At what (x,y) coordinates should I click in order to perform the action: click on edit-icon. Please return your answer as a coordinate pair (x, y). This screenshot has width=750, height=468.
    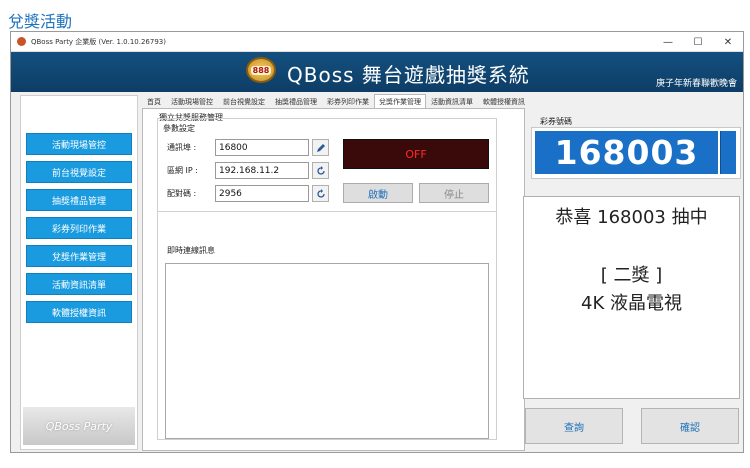
    Looking at the image, I should click on (320, 147).